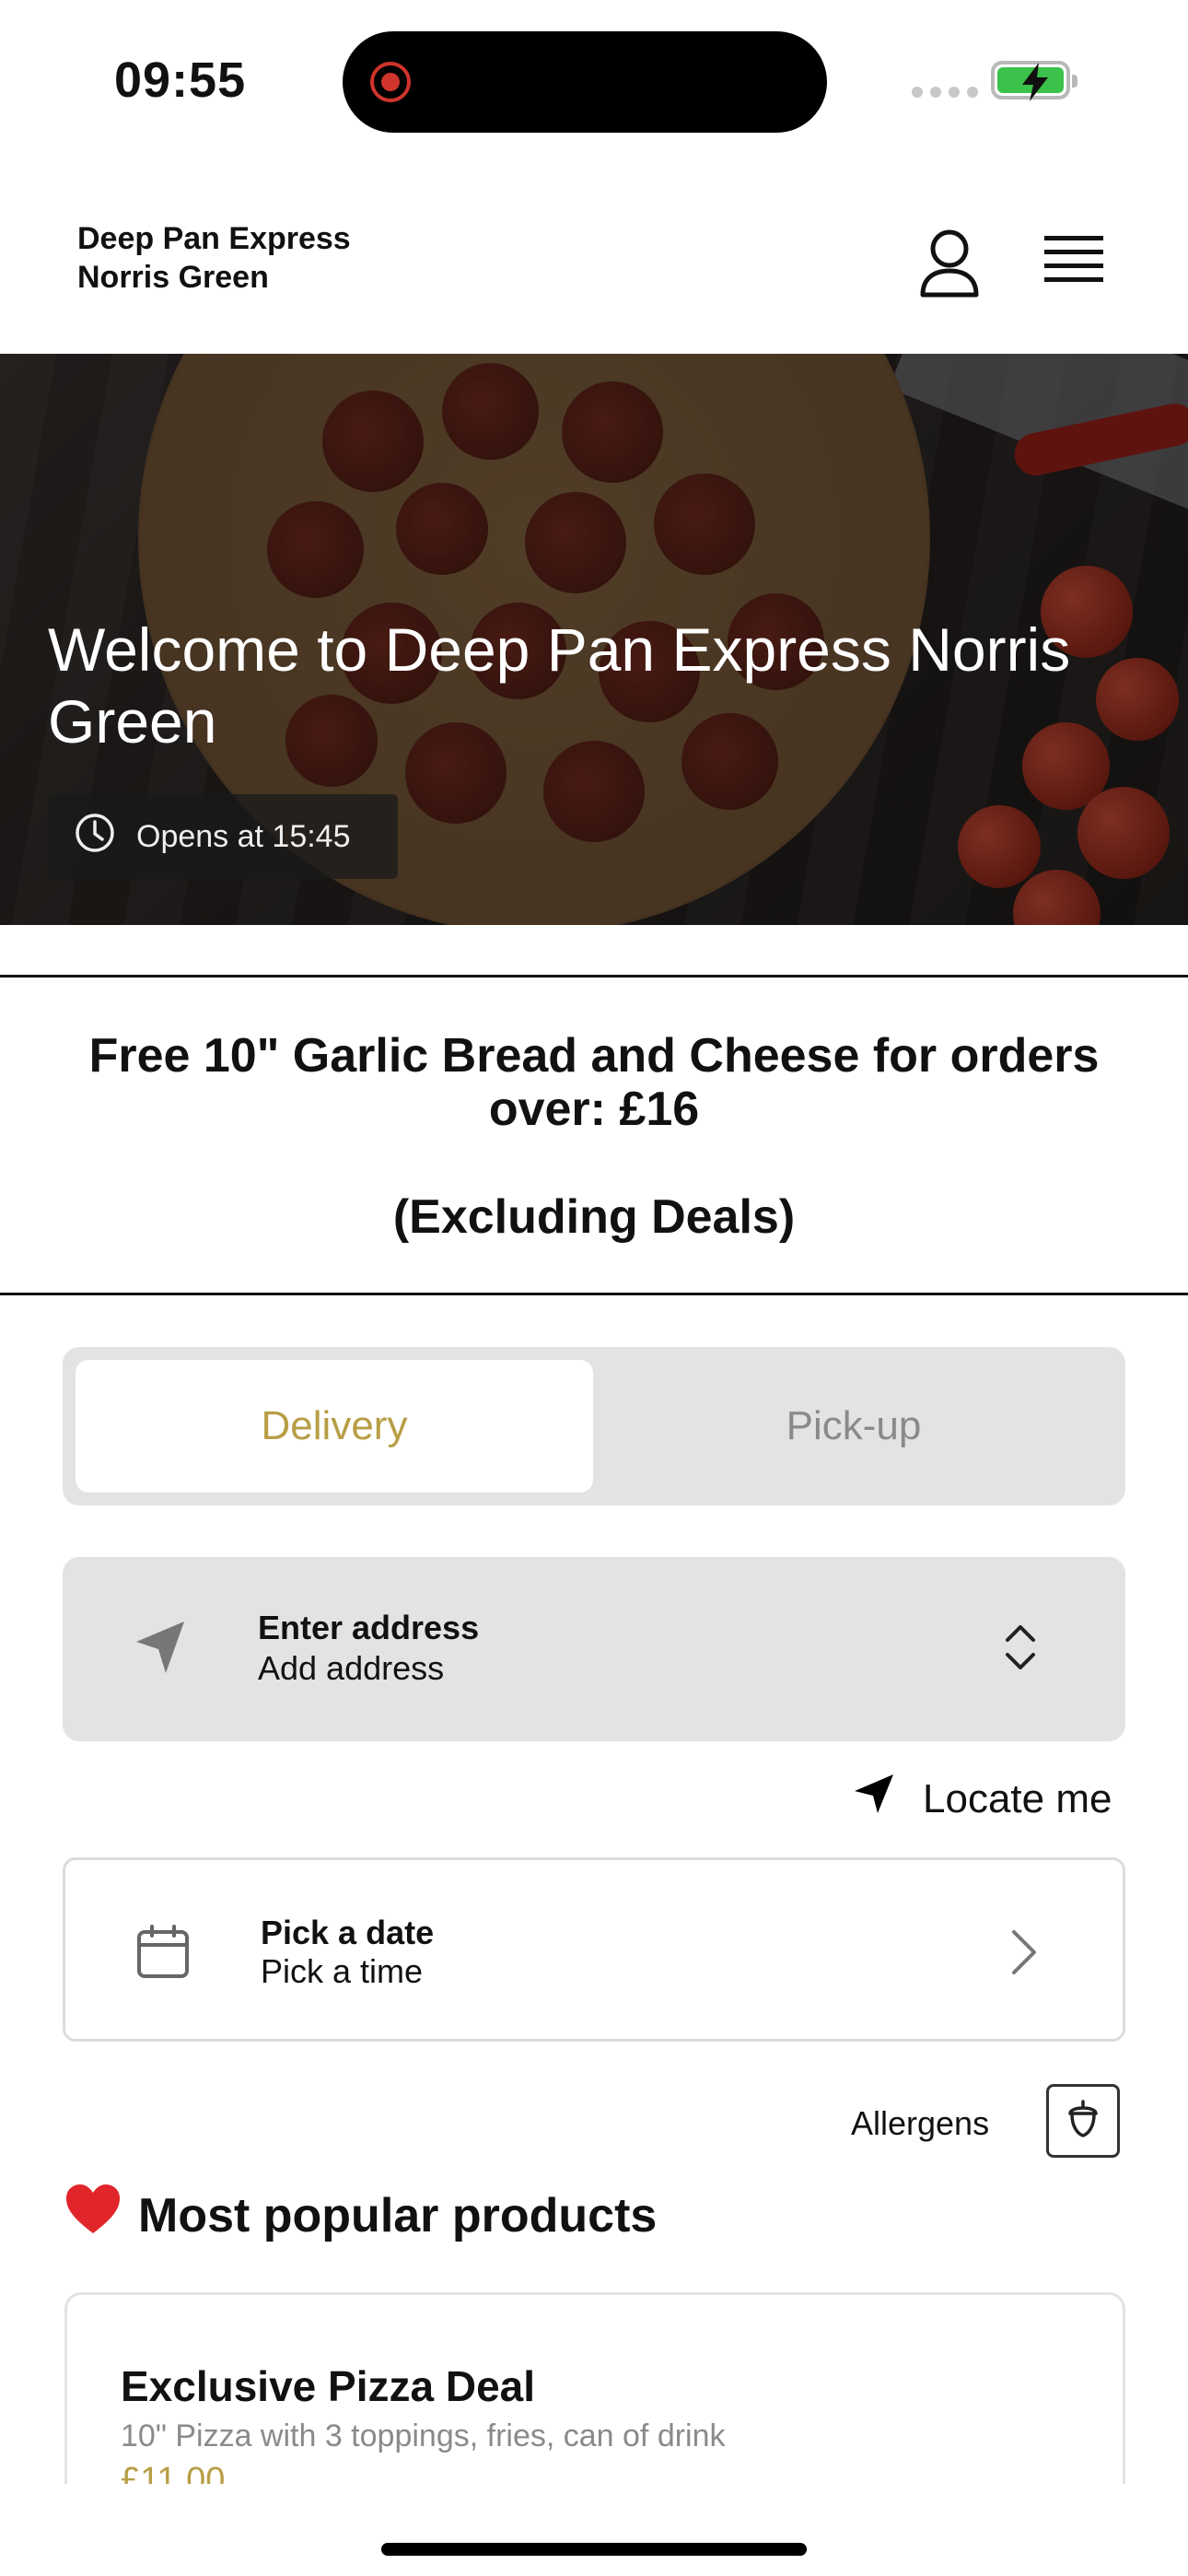 The image size is (1188, 2576). What do you see at coordinates (348, 1932) in the screenshot?
I see `date-title: Pick a date` at bounding box center [348, 1932].